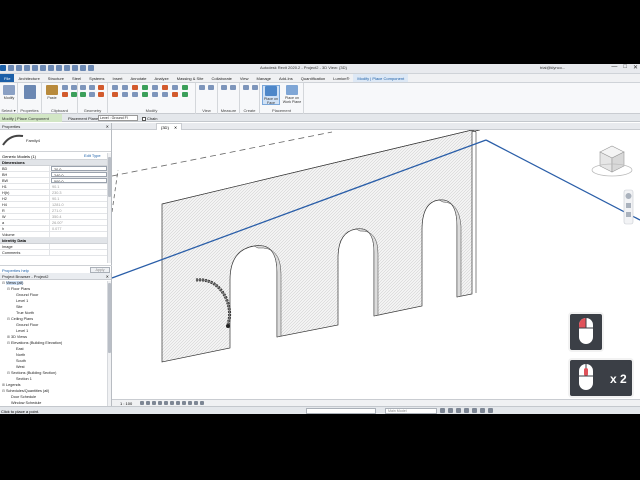 This screenshot has height=480, width=640. Describe the element at coordinates (107, 126) in the screenshot. I see `properties-close-button: ✕` at that location.